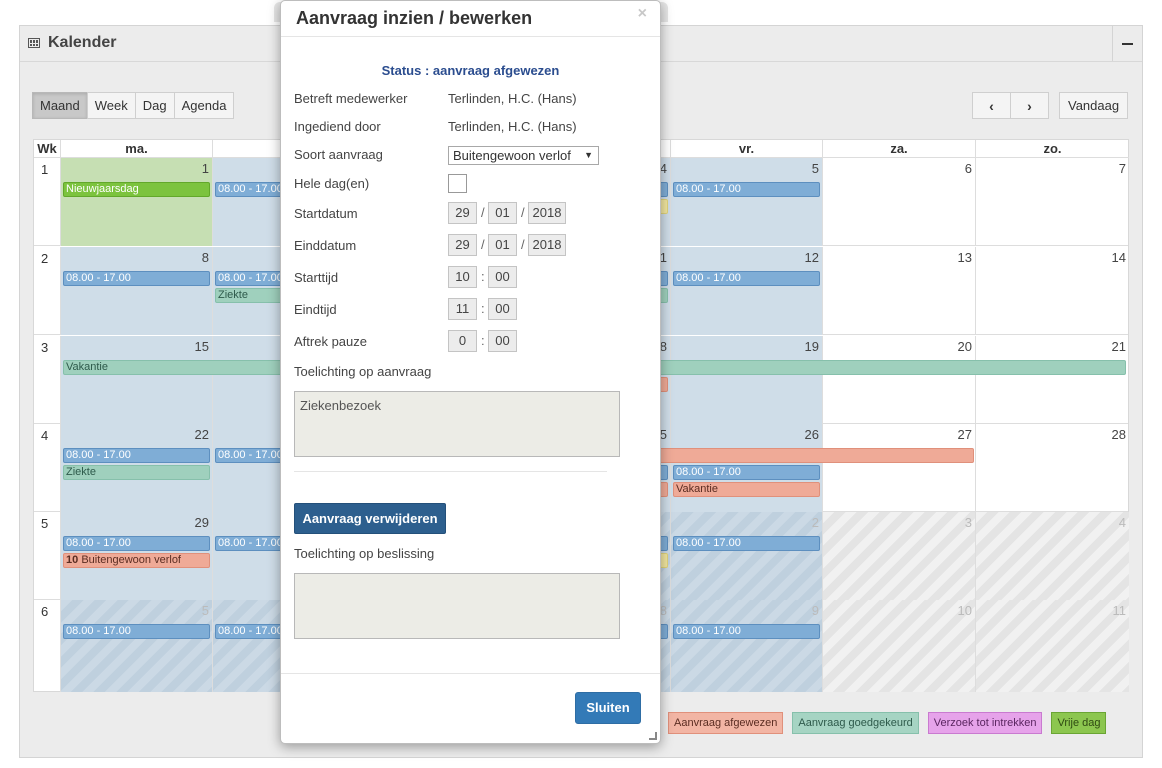  I want to click on start-hour-input: 10, so click(462, 277).